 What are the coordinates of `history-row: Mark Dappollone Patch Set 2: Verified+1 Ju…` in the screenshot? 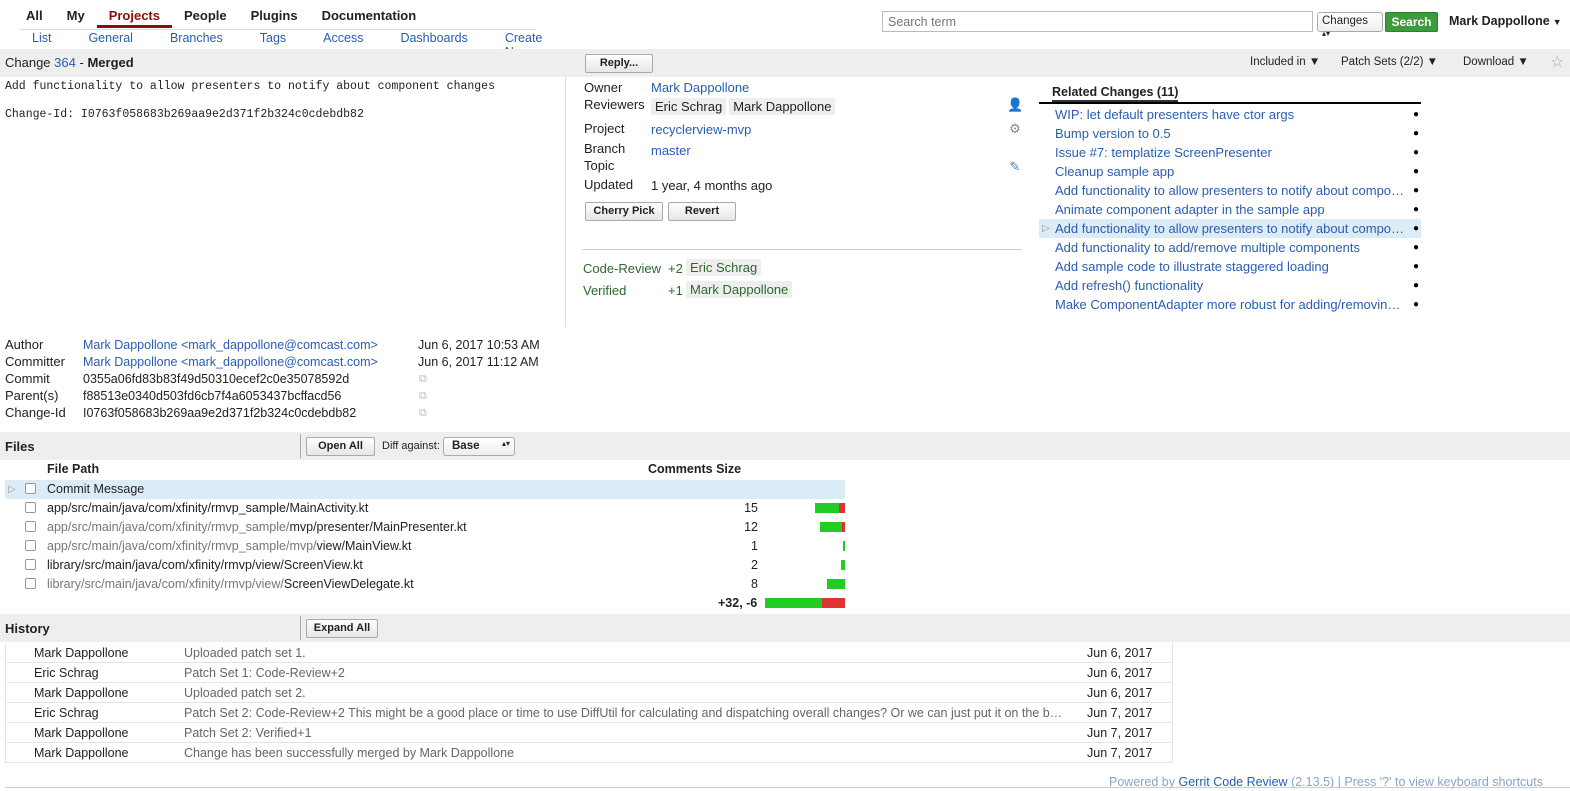 It's located at (589, 733).